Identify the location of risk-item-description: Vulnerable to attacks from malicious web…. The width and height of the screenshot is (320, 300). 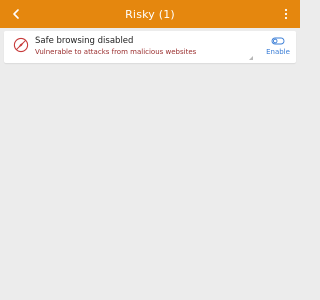
(116, 52).